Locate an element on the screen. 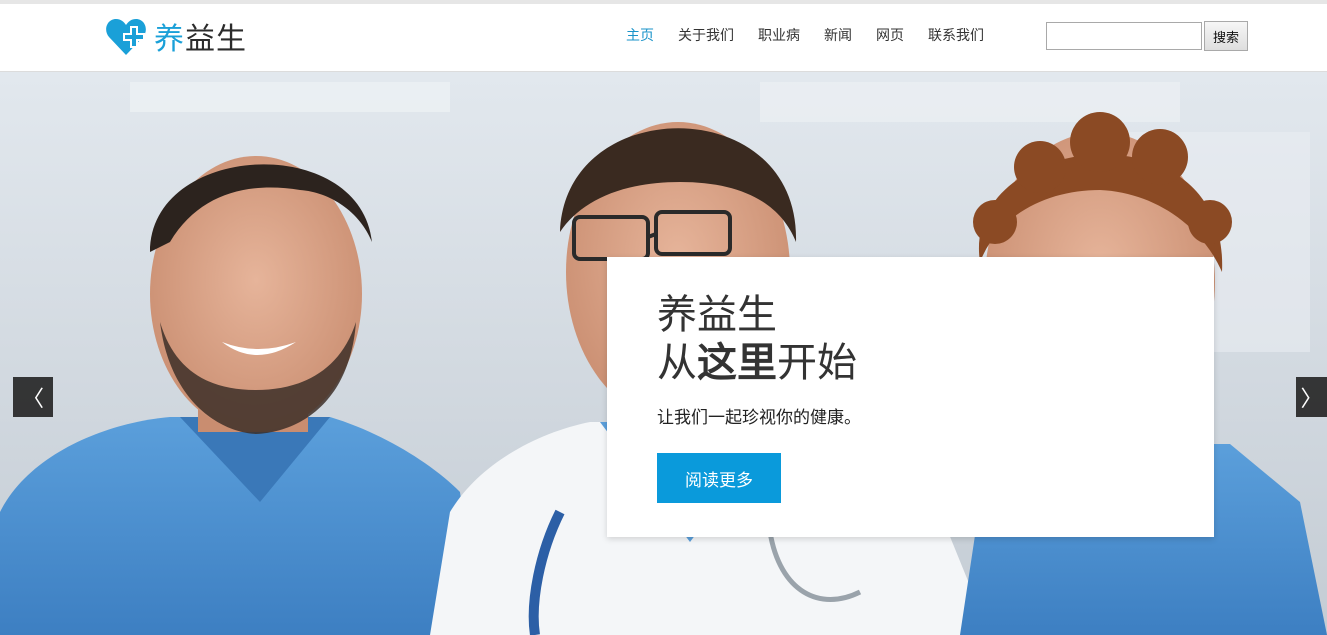 Image resolution: width=1327 pixels, height=635 pixels. nav-item-news: 新闻 is located at coordinates (838, 36).